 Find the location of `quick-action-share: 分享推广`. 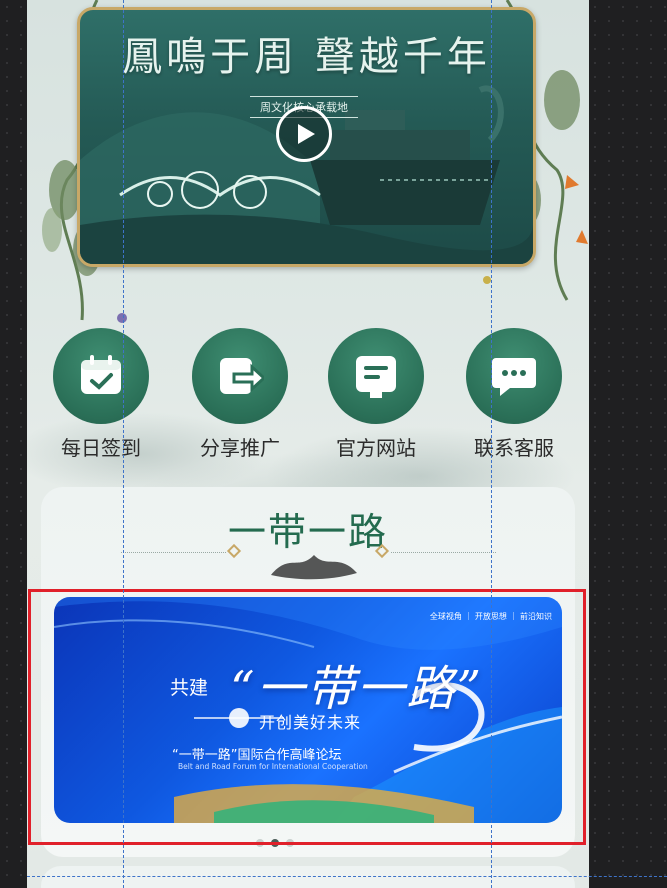

quick-action-share: 分享推广 is located at coordinates (240, 394).